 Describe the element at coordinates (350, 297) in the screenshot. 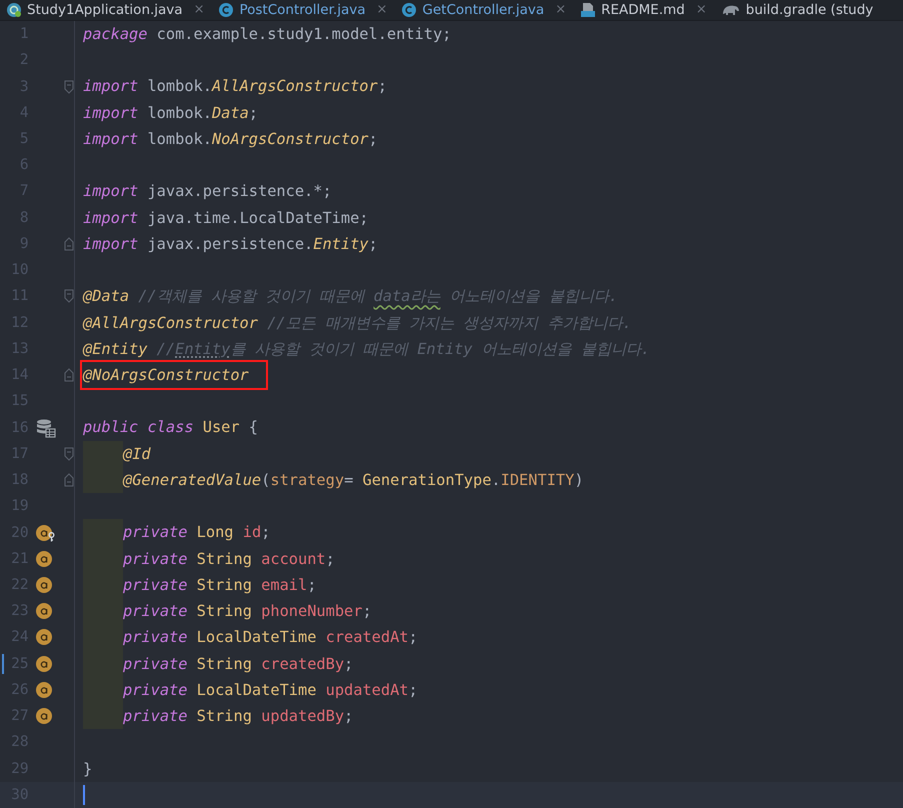

I see `code-line: @Data //객체를 사용할 것이기 때문에 data라는 어노테이션을 붙힙니다.` at that location.